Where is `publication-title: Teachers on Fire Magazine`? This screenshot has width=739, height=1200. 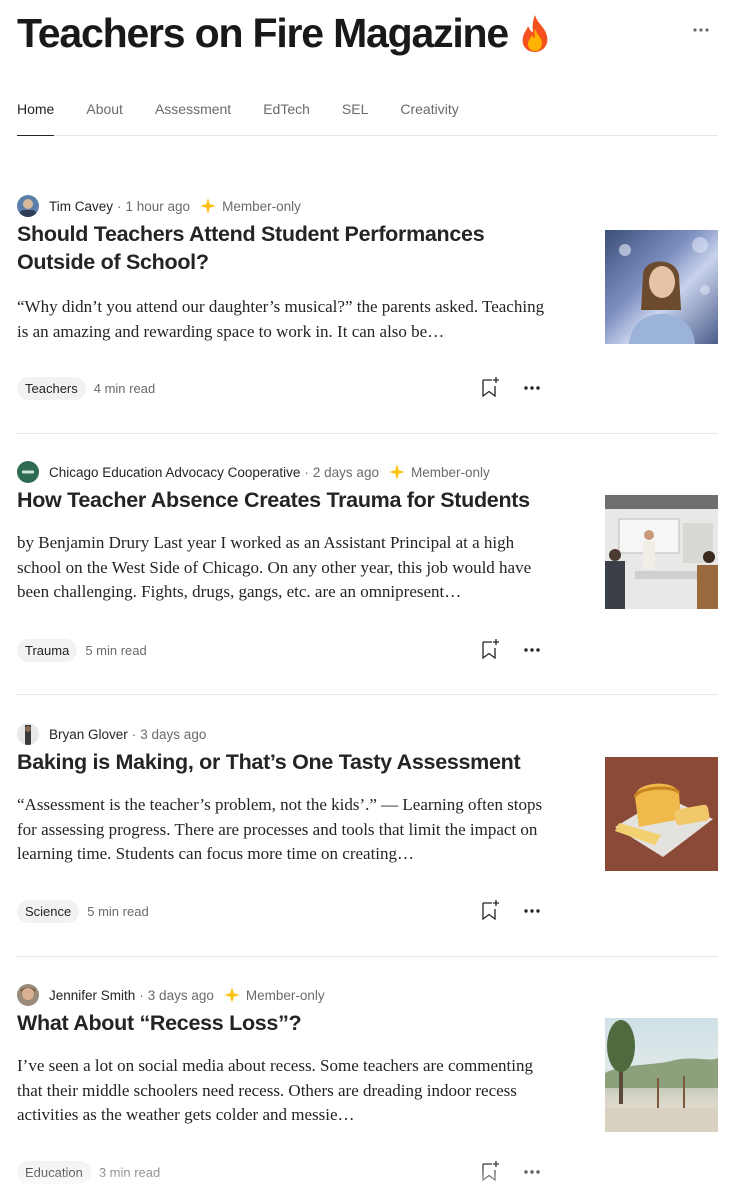 publication-title: Teachers on Fire Magazine is located at coordinates (263, 33).